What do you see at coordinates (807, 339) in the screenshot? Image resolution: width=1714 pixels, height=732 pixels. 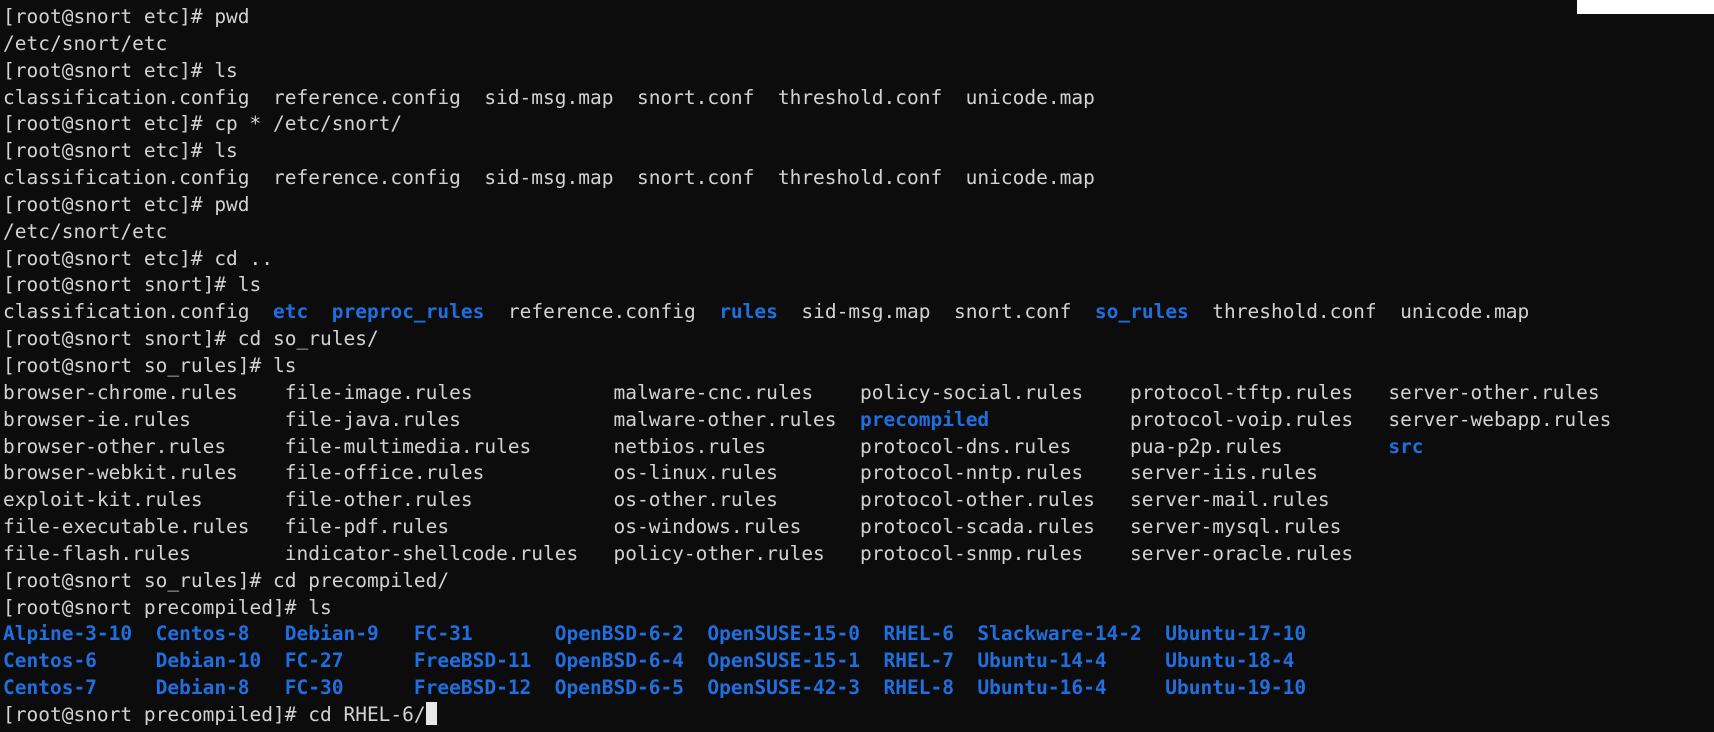 I see `terminal-line: [root@snort snort]# cd so_rules/` at bounding box center [807, 339].